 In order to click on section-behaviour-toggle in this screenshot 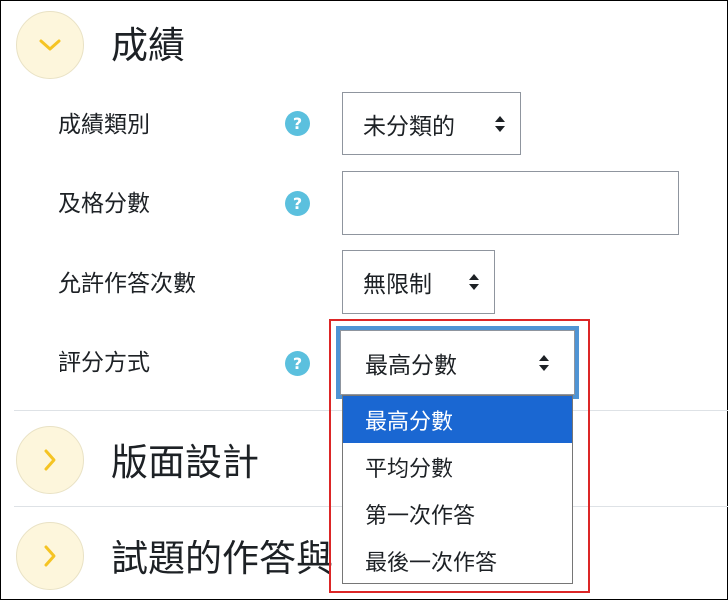, I will do `click(50, 556)`.